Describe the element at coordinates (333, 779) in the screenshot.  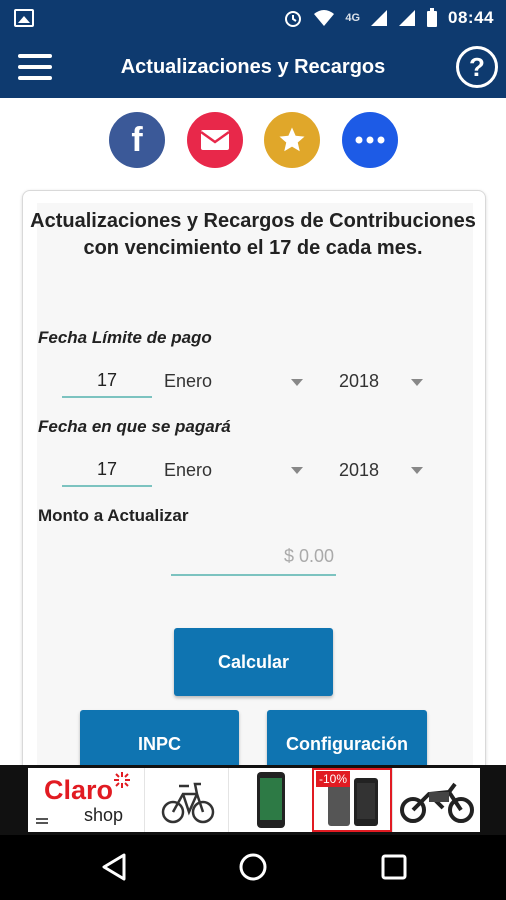
I see `discount-badge: -10%` at that location.